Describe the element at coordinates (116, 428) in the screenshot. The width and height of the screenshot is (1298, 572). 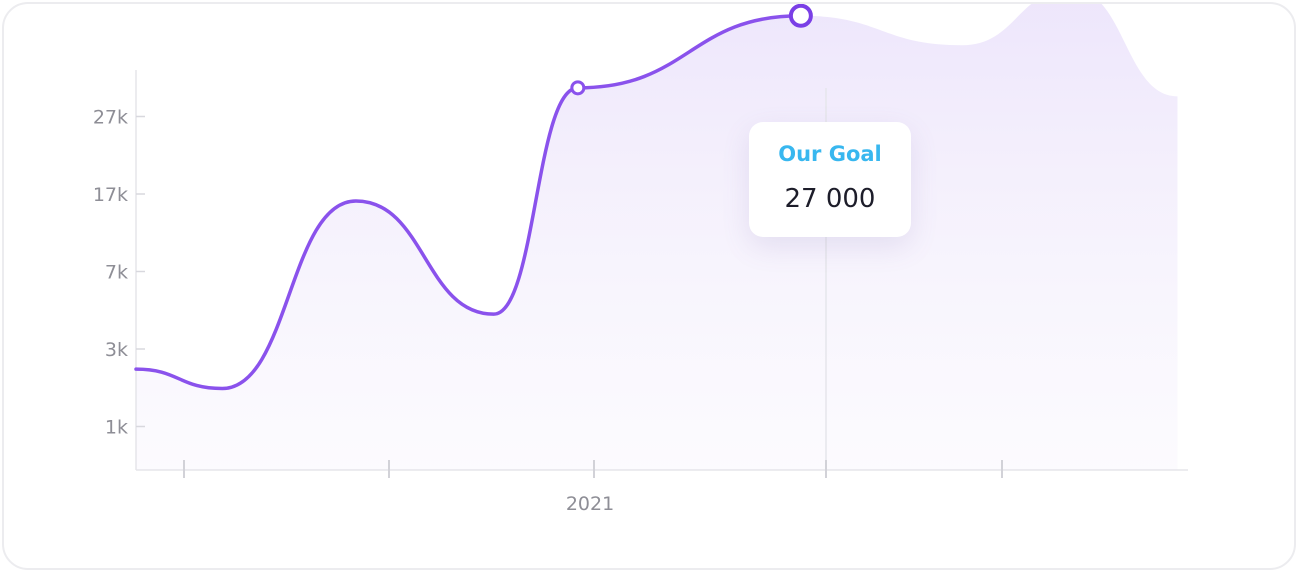
I see `y-tick-label: 1k` at that location.